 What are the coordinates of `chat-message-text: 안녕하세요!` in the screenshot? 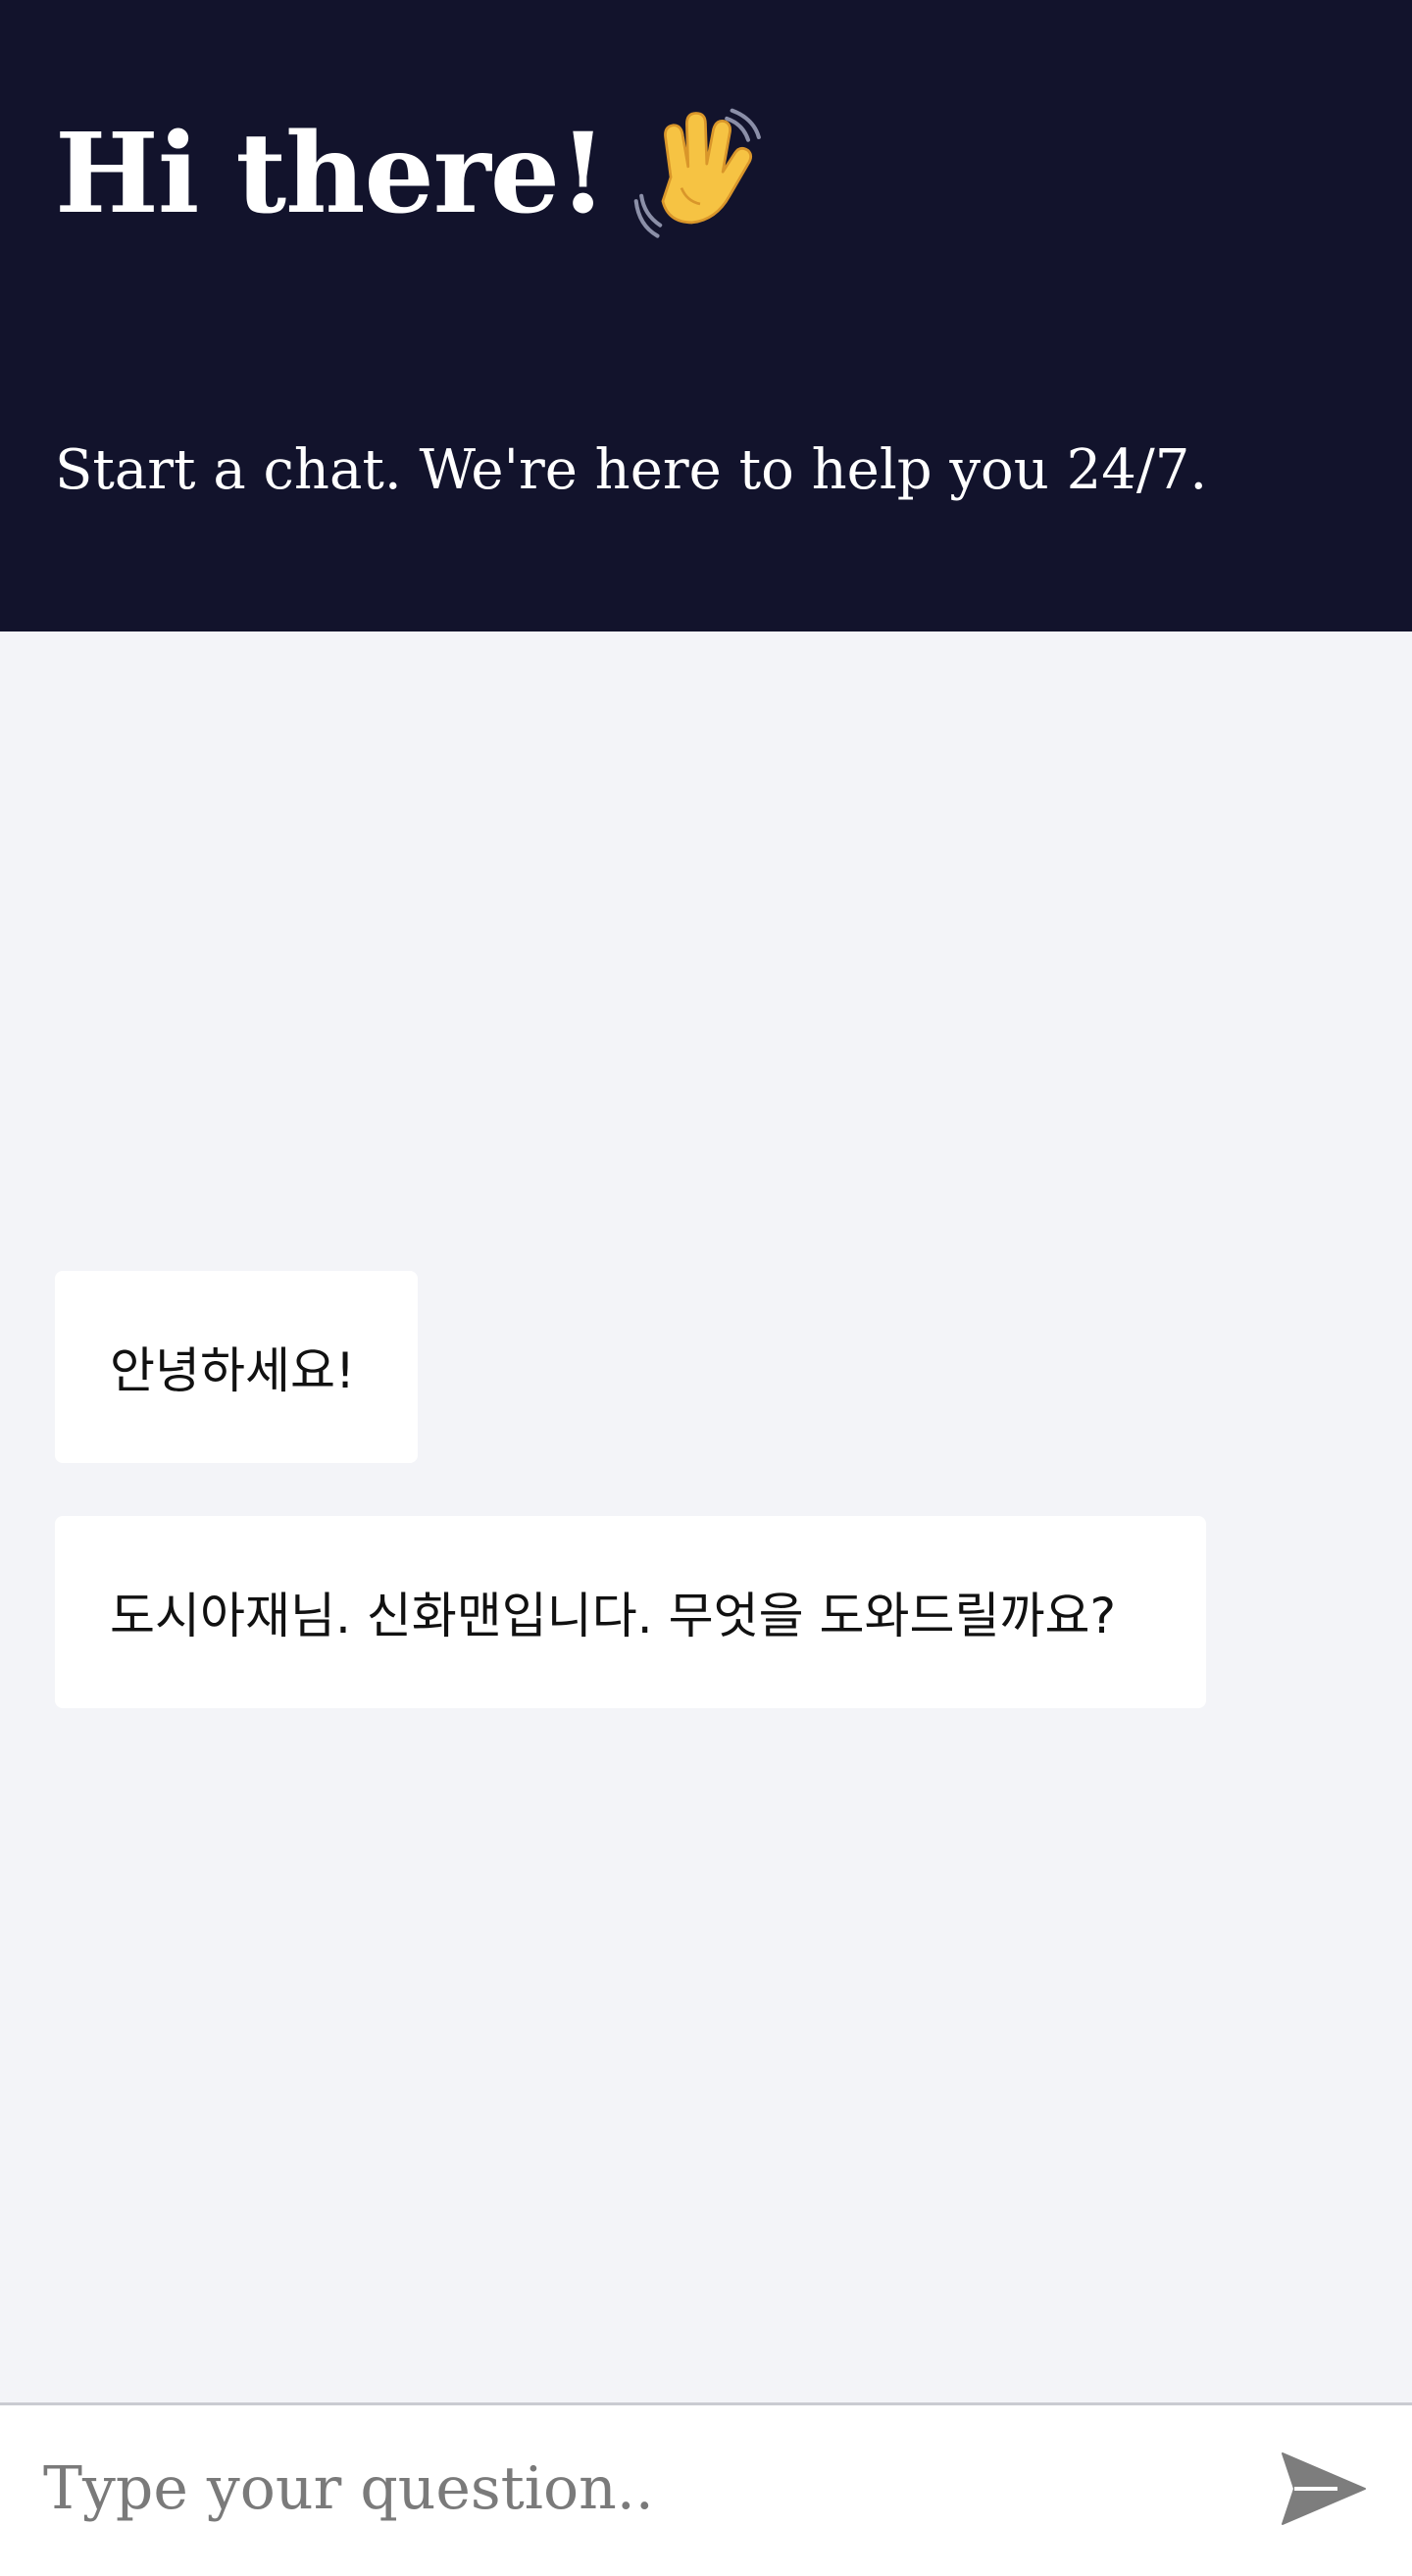 It's located at (233, 1370).